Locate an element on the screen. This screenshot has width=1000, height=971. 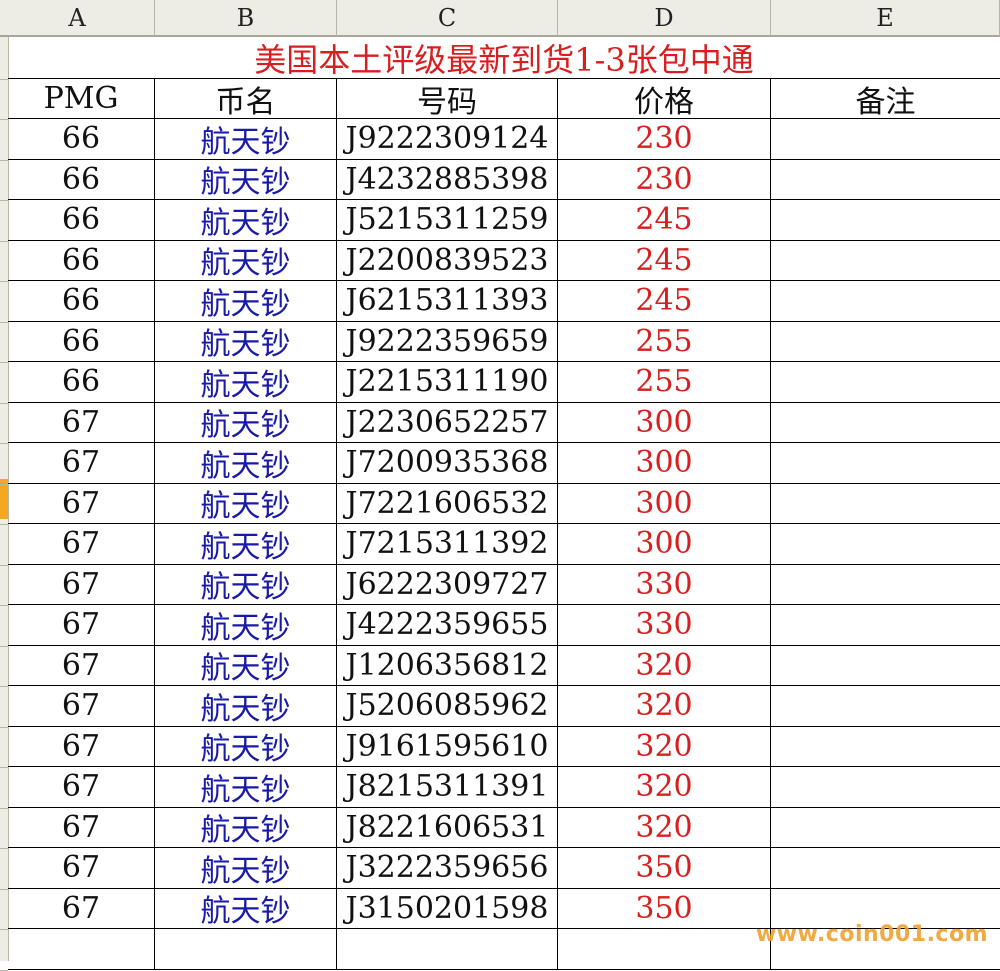
number-cell: J9222309124 is located at coordinates (447, 139).